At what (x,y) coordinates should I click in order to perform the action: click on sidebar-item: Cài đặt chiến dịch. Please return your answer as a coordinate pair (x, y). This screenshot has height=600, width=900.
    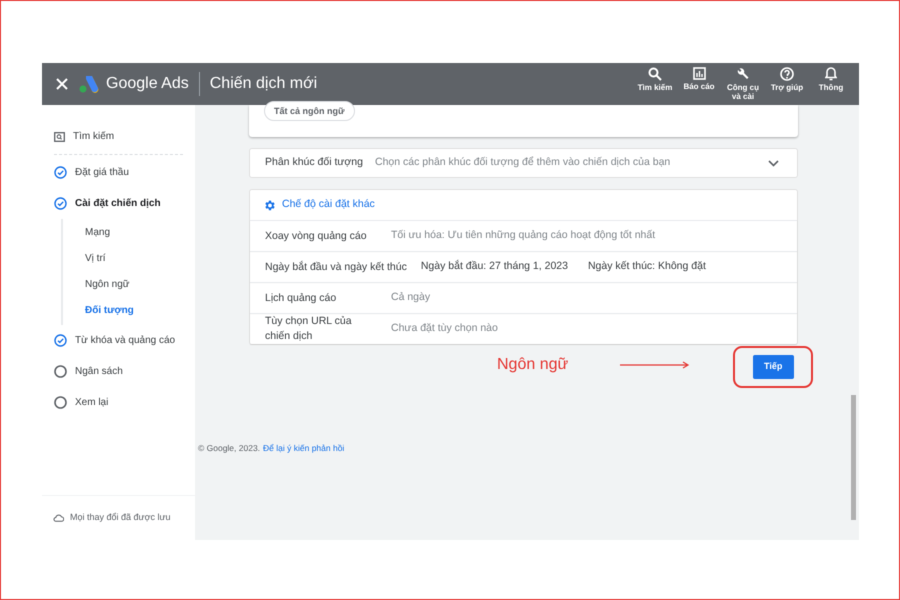
    Looking at the image, I should click on (118, 203).